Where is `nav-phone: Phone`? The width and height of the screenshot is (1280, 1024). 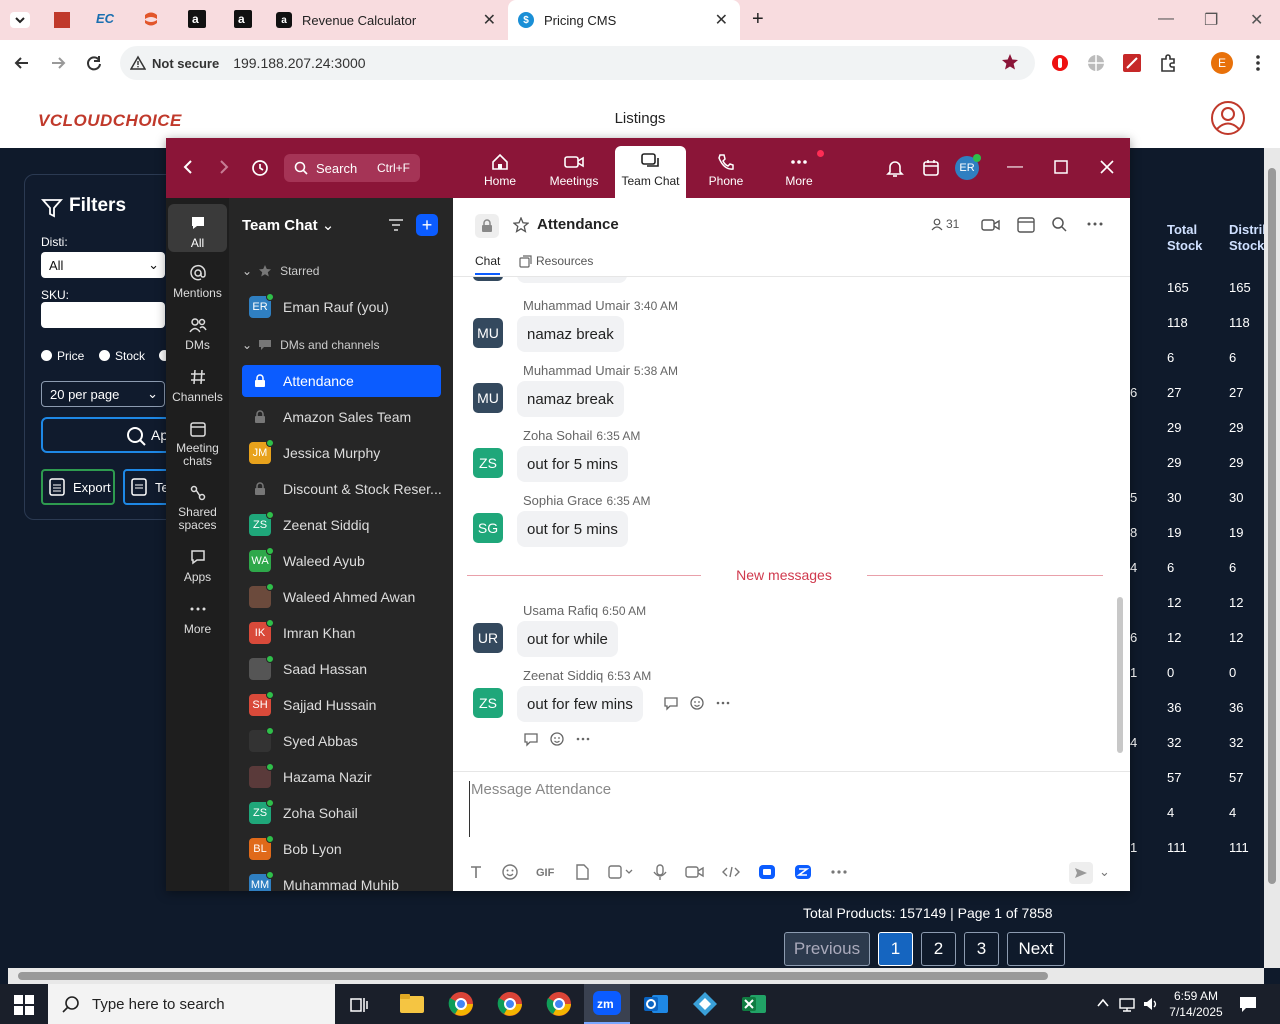 nav-phone: Phone is located at coordinates (726, 174).